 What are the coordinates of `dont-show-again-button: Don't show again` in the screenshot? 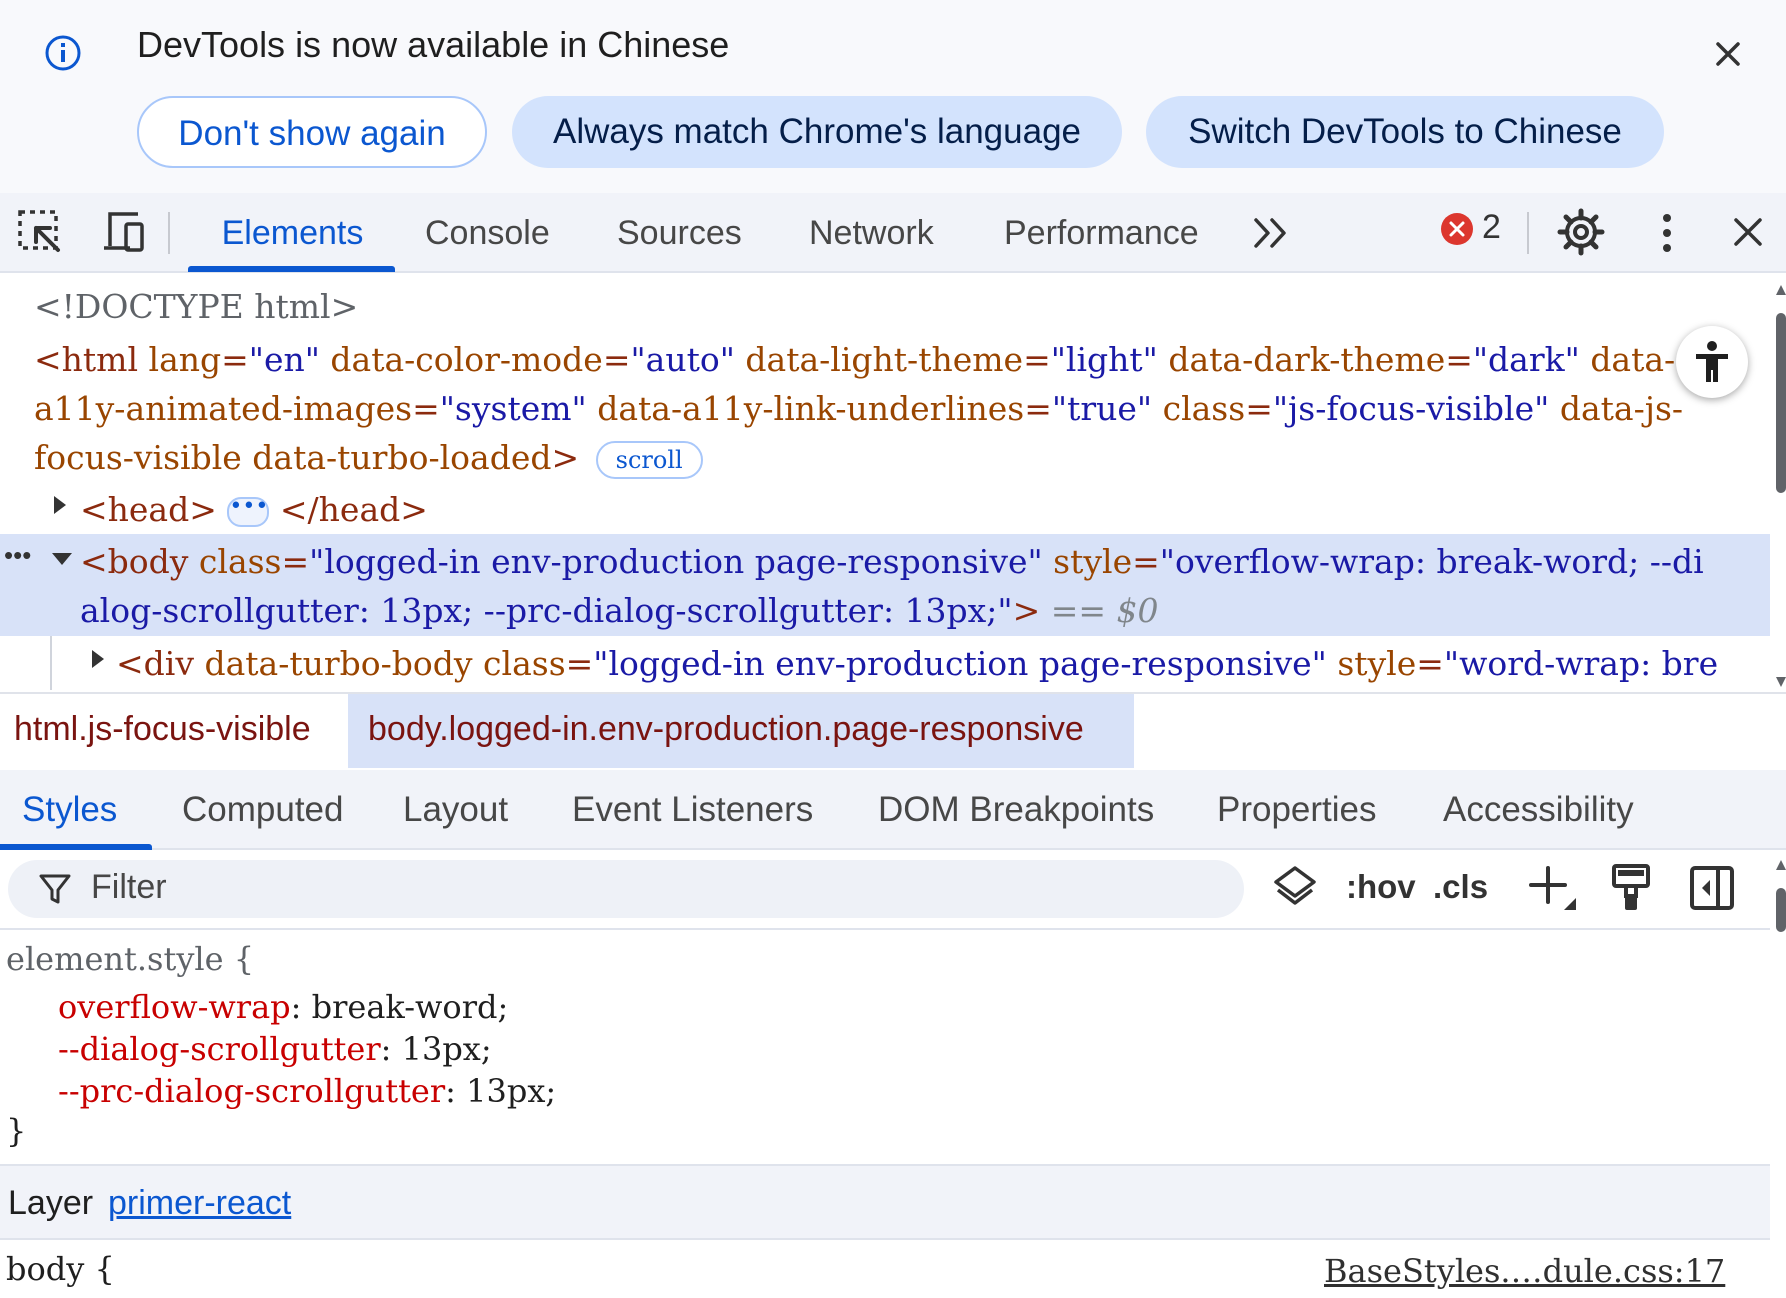 It's located at (312, 132).